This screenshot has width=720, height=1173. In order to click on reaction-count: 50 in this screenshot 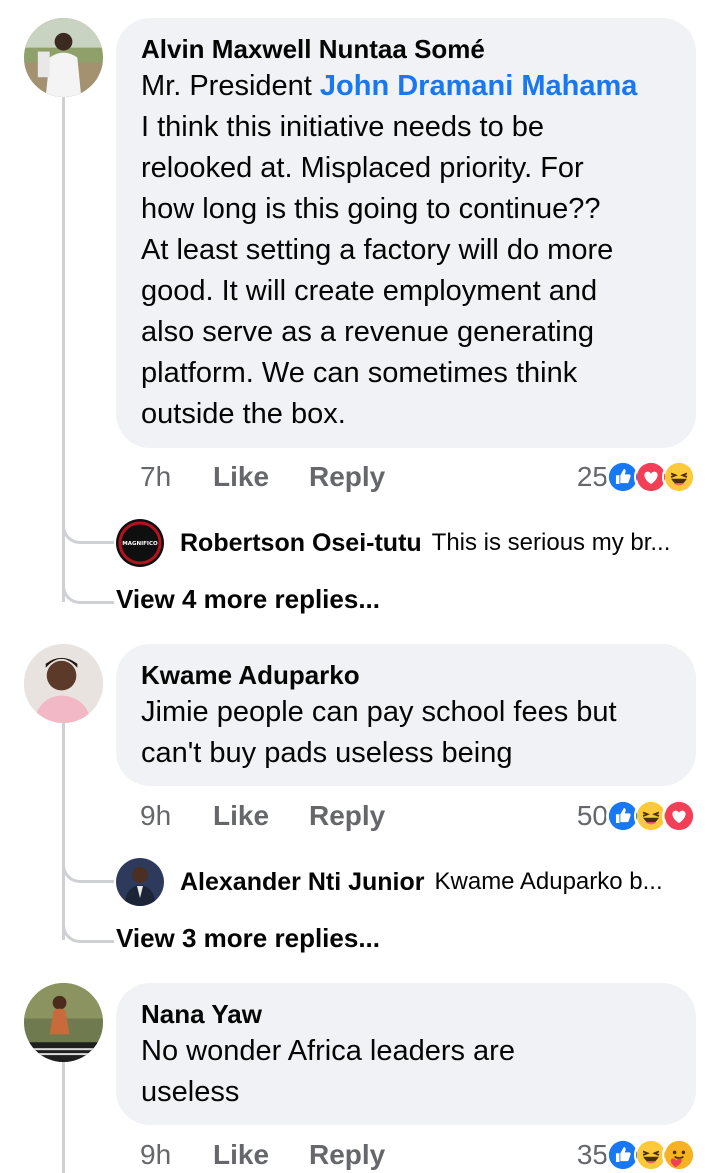, I will do `click(592, 815)`.